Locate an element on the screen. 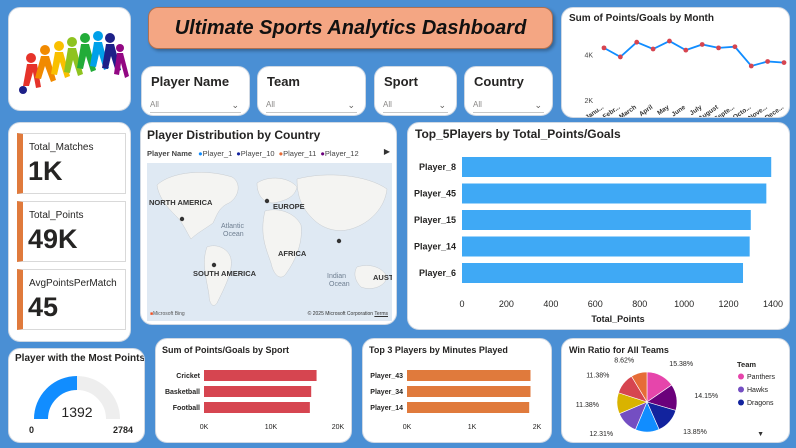 Image resolution: width=796 pixels, height=448 pixels. slicer-label: Player Name is located at coordinates (190, 81).